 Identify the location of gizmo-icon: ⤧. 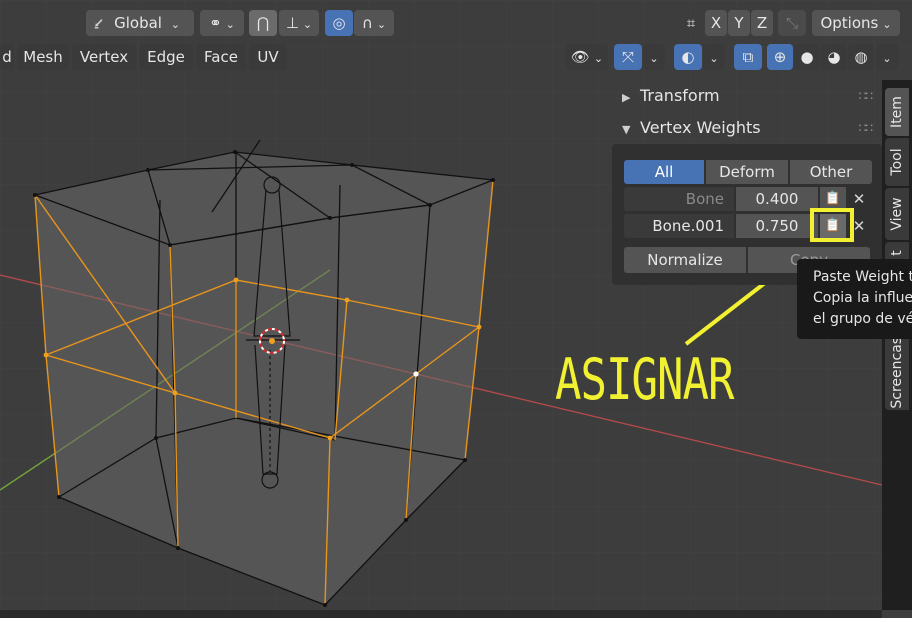
(627, 57).